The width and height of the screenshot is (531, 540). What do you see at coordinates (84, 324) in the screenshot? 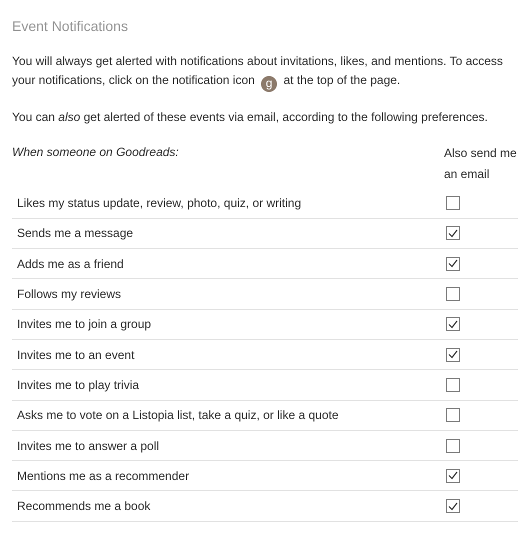
I see `event-label: Invites me to join a group` at bounding box center [84, 324].